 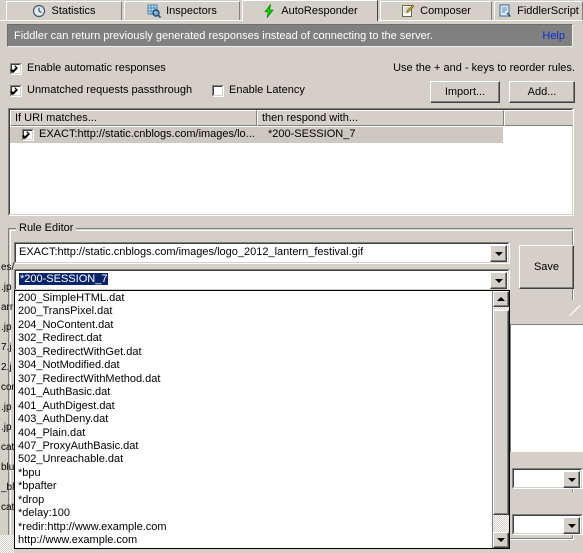 What do you see at coordinates (254, 312) in the screenshot?
I see `dropdown-item: 200_TransPixel.dat` at bounding box center [254, 312].